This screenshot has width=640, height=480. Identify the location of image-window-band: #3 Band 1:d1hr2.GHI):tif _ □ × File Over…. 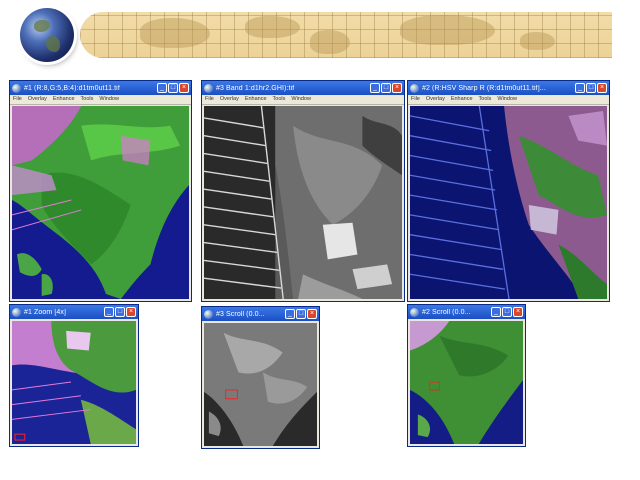
(303, 191).